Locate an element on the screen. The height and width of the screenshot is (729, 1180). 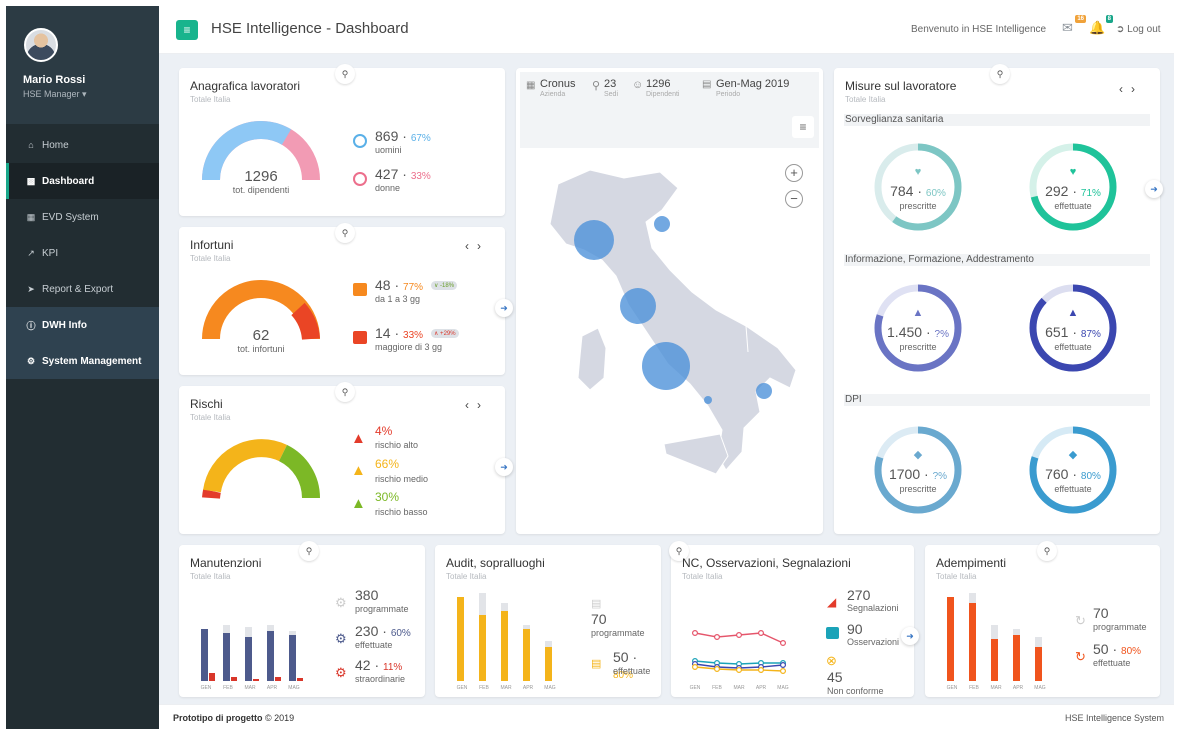
mail-icon: ✉ 16 is located at coordinates (1074, 25).